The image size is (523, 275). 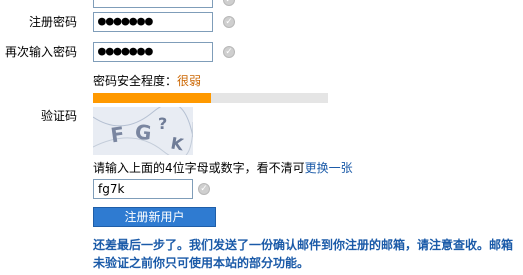 I want to click on strength-value: 很弱, so click(x=189, y=81).